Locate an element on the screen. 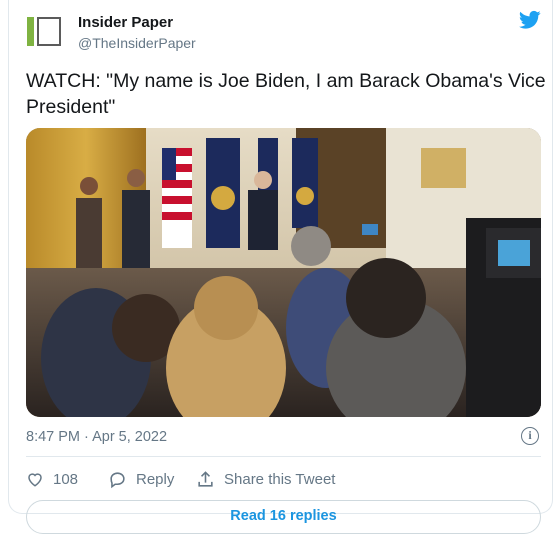 The height and width of the screenshot is (534, 555). author-avatar is located at coordinates (45, 31).